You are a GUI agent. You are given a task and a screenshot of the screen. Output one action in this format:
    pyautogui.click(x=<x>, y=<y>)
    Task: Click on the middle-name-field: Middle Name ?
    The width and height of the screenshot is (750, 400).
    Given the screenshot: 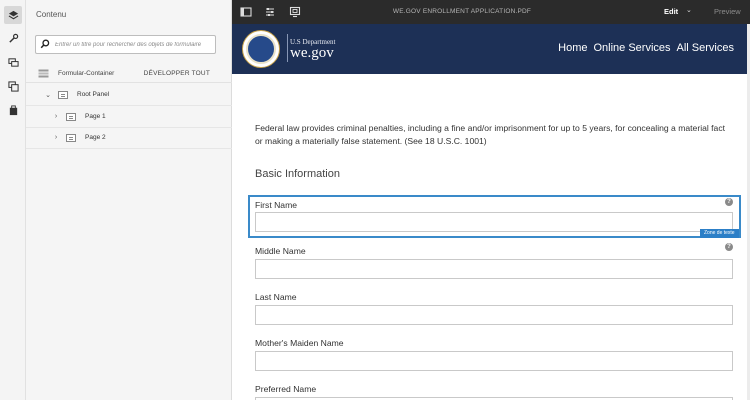 What is the action you would take?
    pyautogui.click(x=494, y=261)
    